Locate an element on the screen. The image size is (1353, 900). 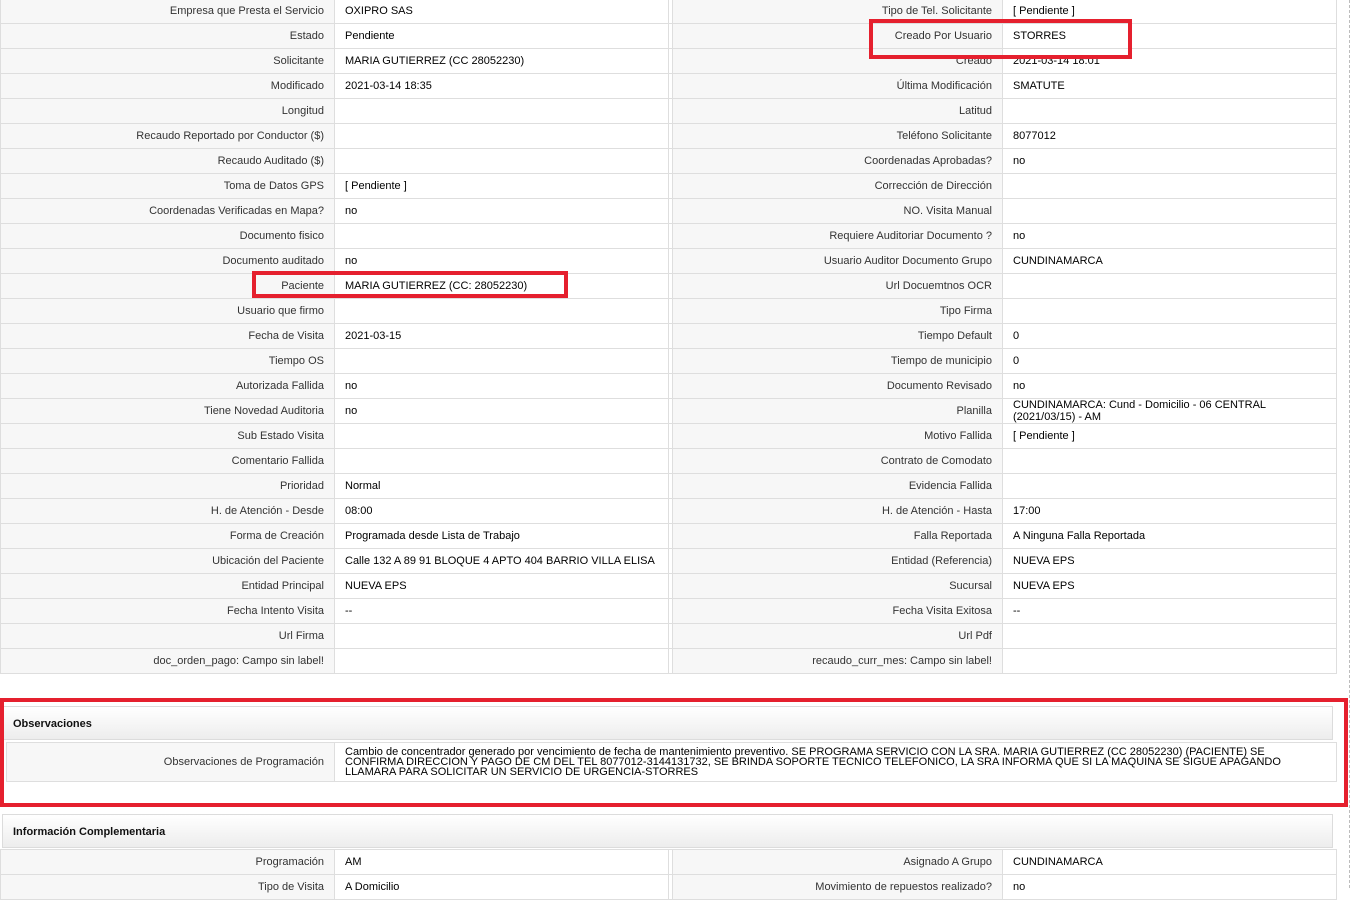
field-label: Latitud is located at coordinates (837, 111).